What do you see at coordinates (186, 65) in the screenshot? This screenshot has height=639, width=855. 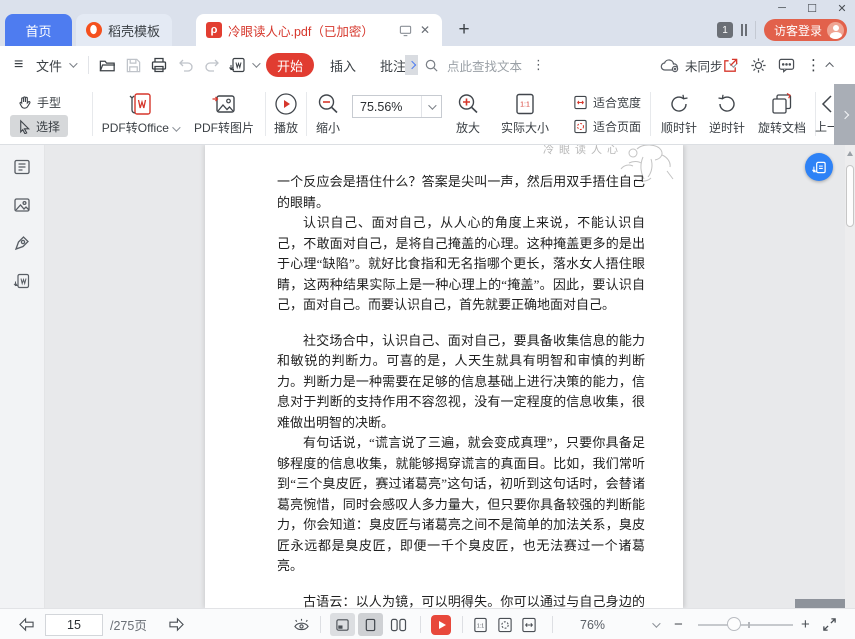 I see `undo-icon` at bounding box center [186, 65].